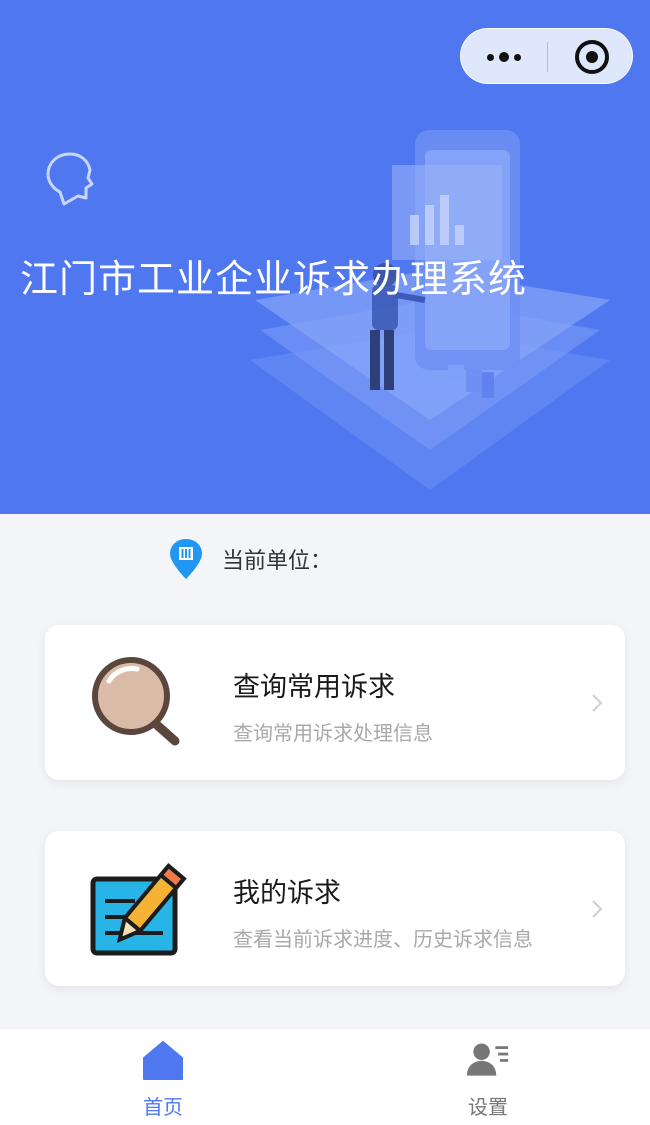  What do you see at coordinates (163, 1060) in the screenshot?
I see `home-icon` at bounding box center [163, 1060].